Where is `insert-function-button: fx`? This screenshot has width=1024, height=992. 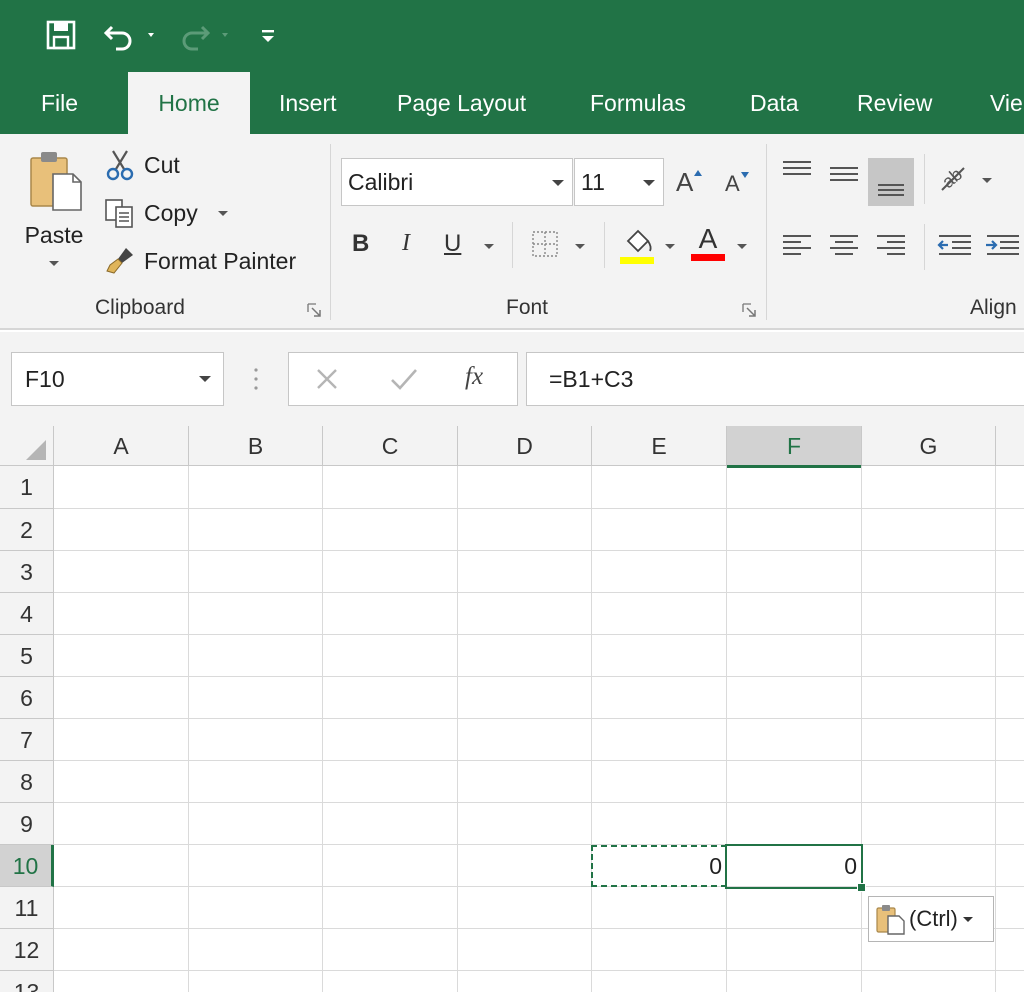 insert-function-button: fx is located at coordinates (474, 377).